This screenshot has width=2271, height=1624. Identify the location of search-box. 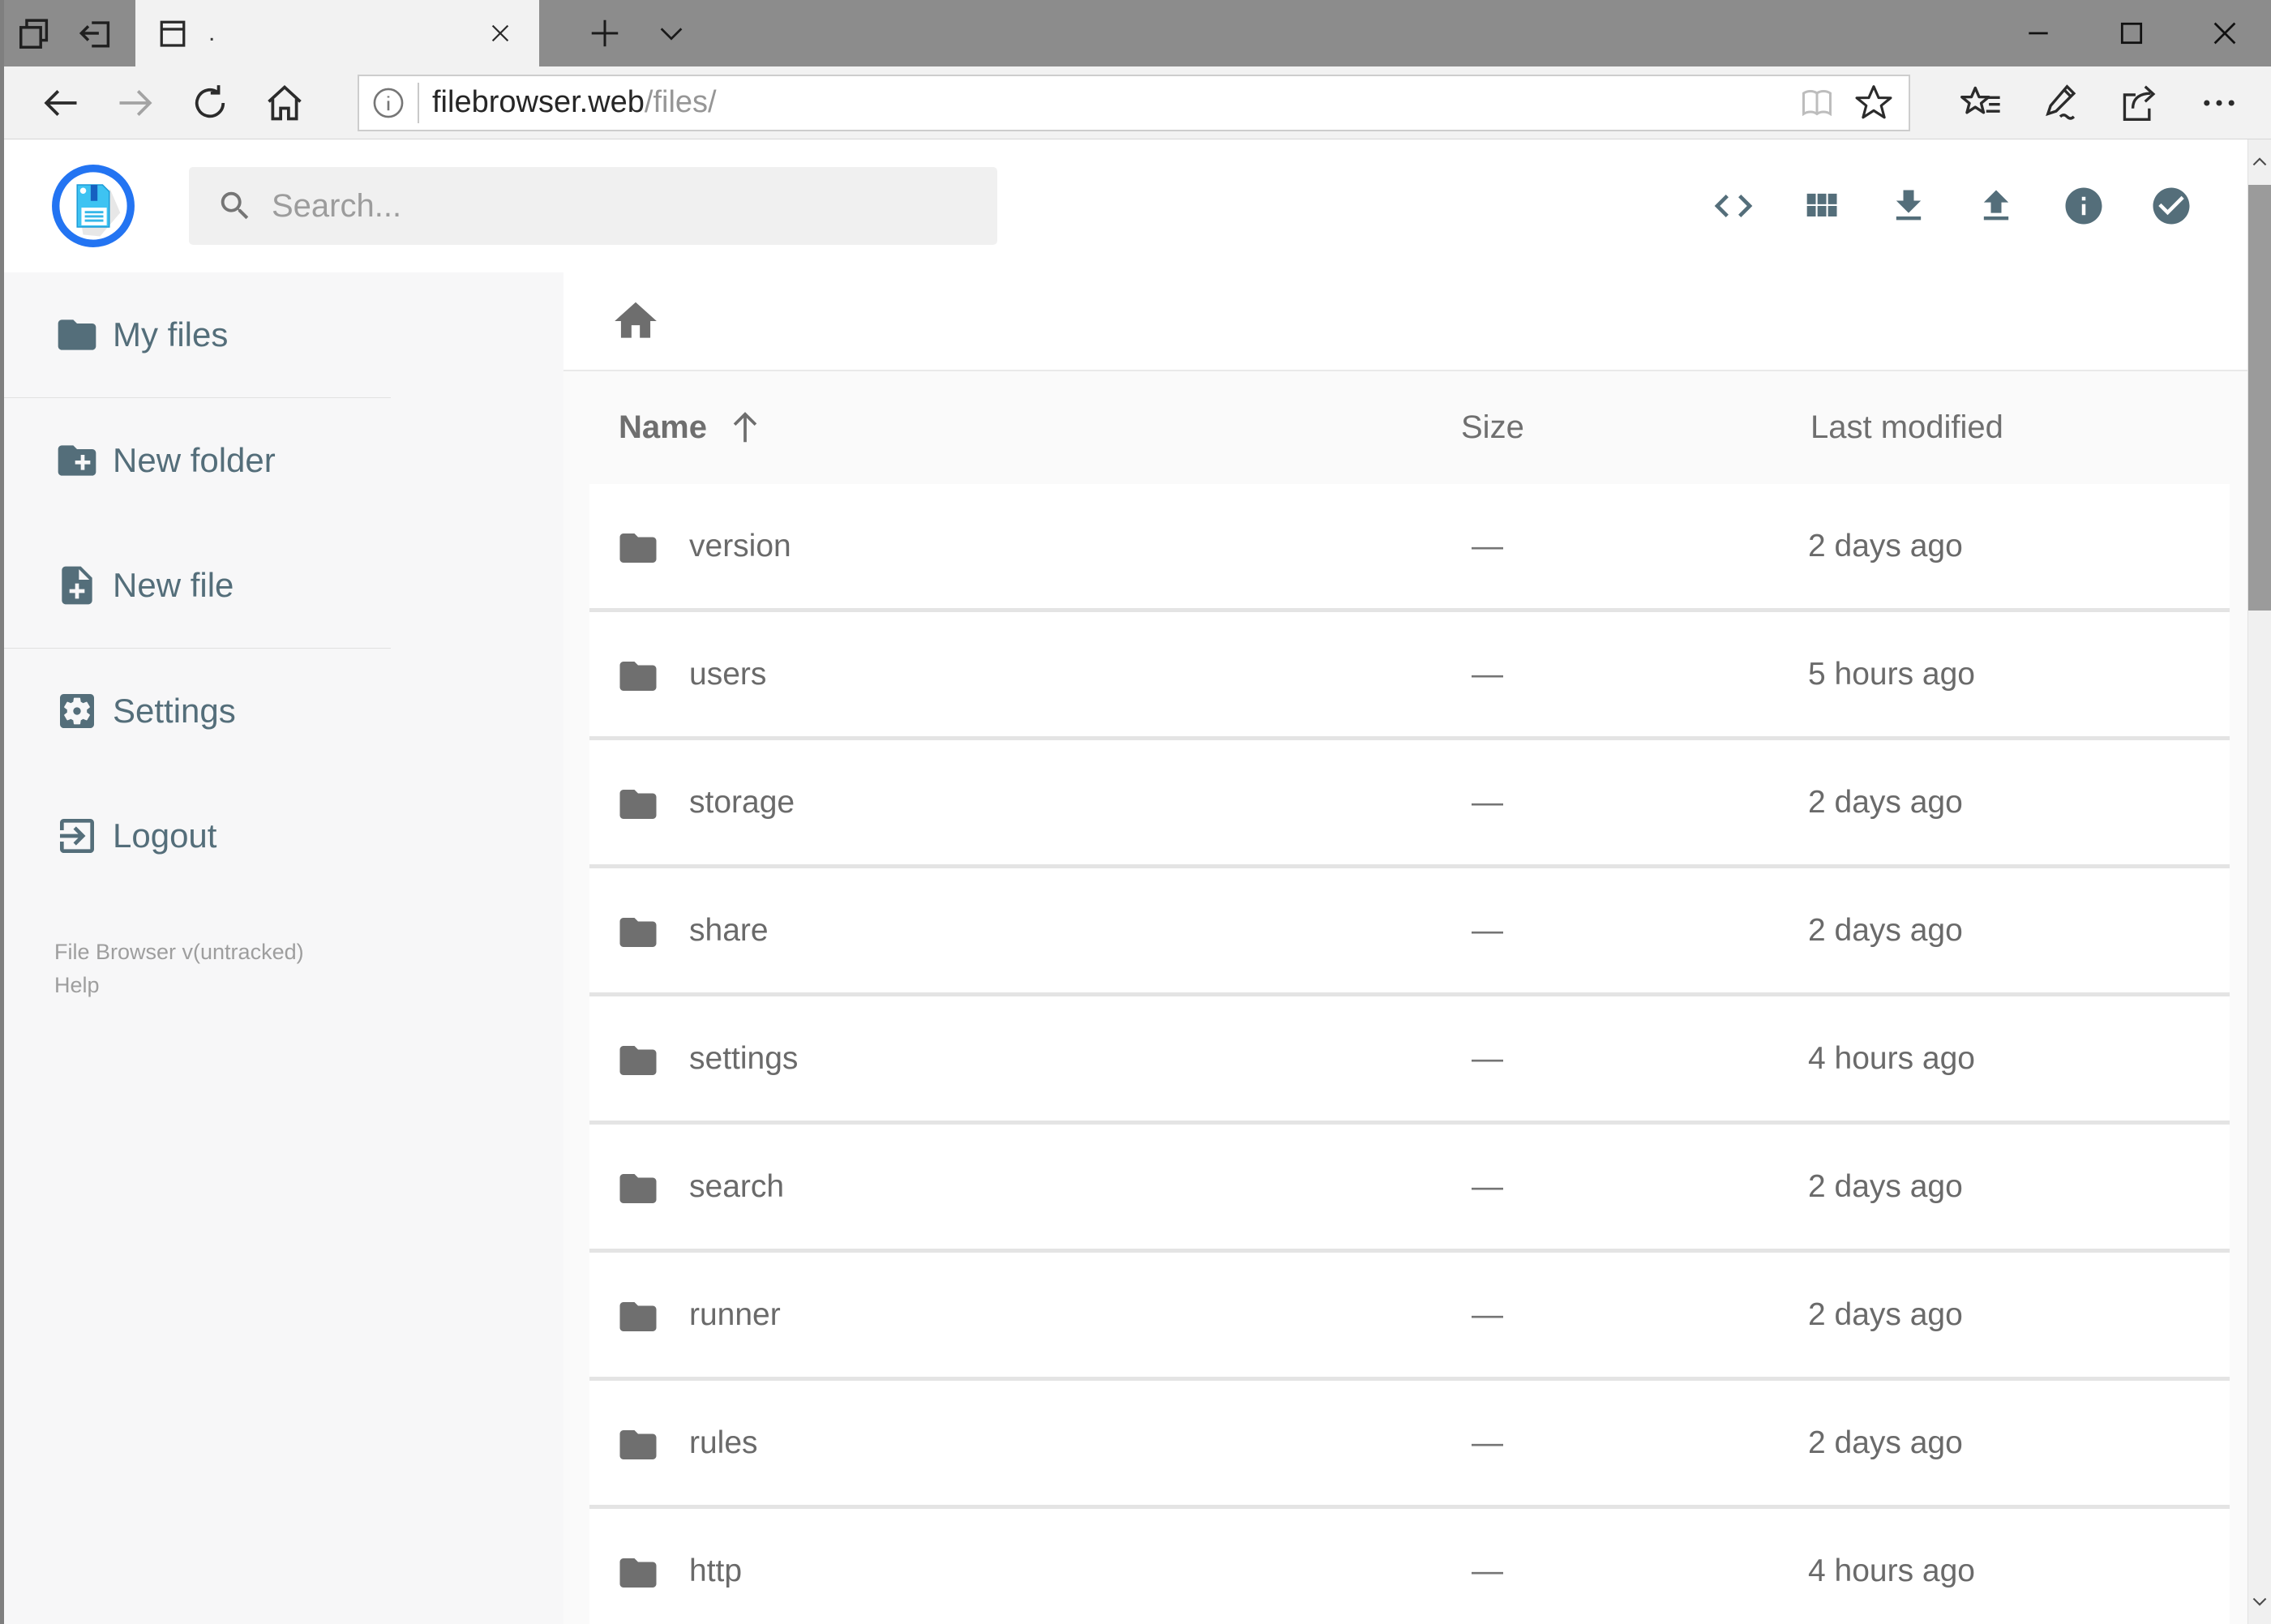
(593, 206).